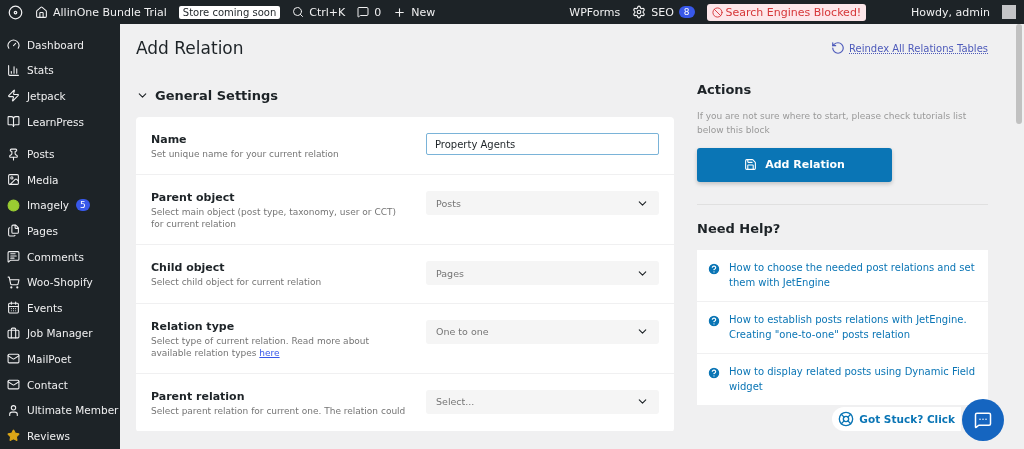 Image resolution: width=1024 pixels, height=449 pixels. What do you see at coordinates (542, 144) in the screenshot?
I see `name-input: Property Agents` at bounding box center [542, 144].